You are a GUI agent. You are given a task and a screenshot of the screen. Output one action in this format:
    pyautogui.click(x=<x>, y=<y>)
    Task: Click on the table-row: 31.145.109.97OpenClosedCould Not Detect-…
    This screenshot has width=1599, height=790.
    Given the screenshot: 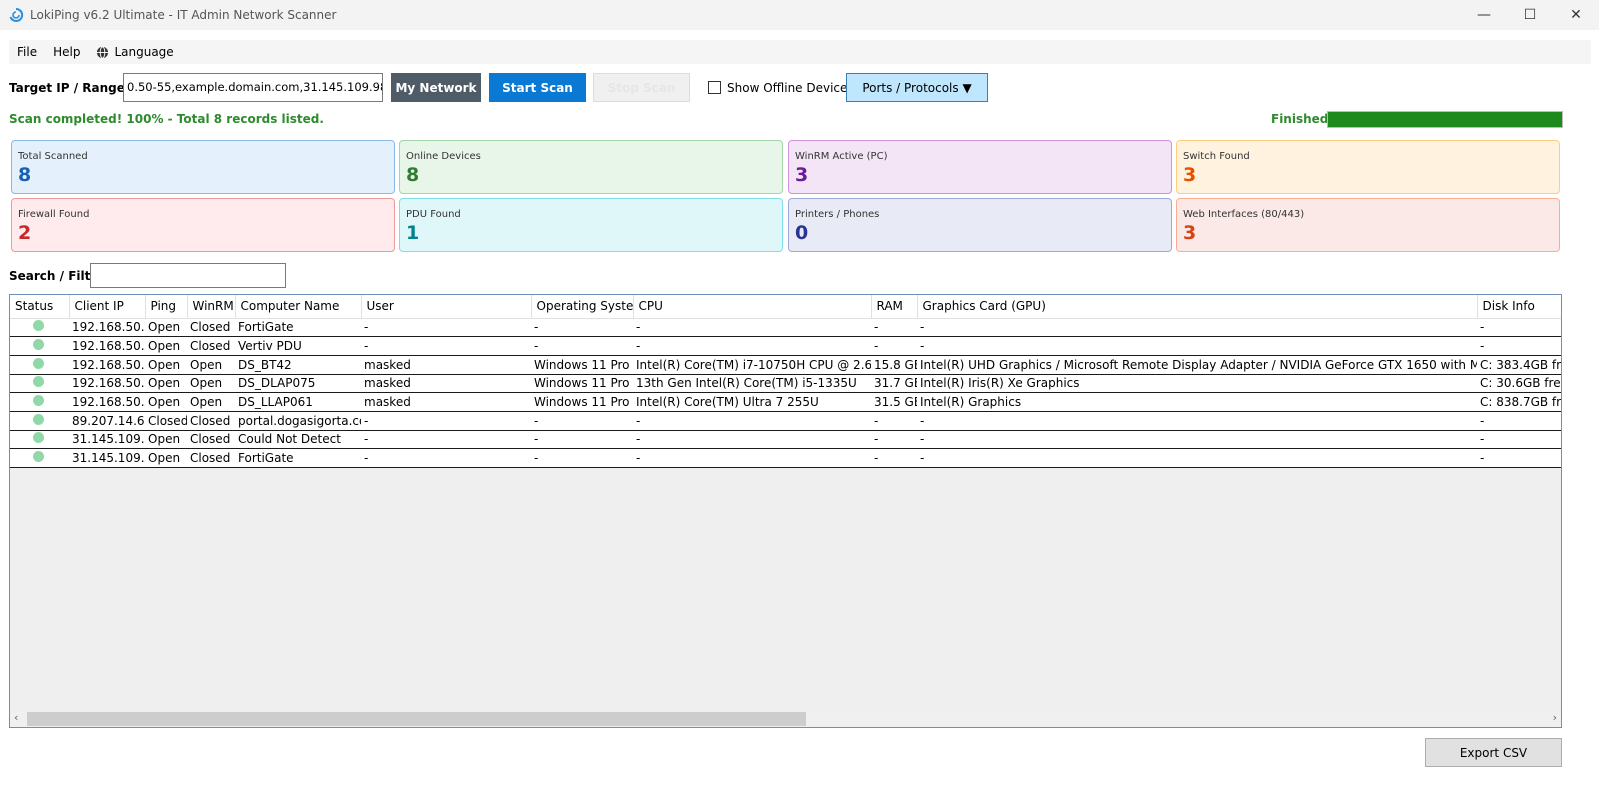 What is the action you would take?
    pyautogui.click(x=785, y=440)
    